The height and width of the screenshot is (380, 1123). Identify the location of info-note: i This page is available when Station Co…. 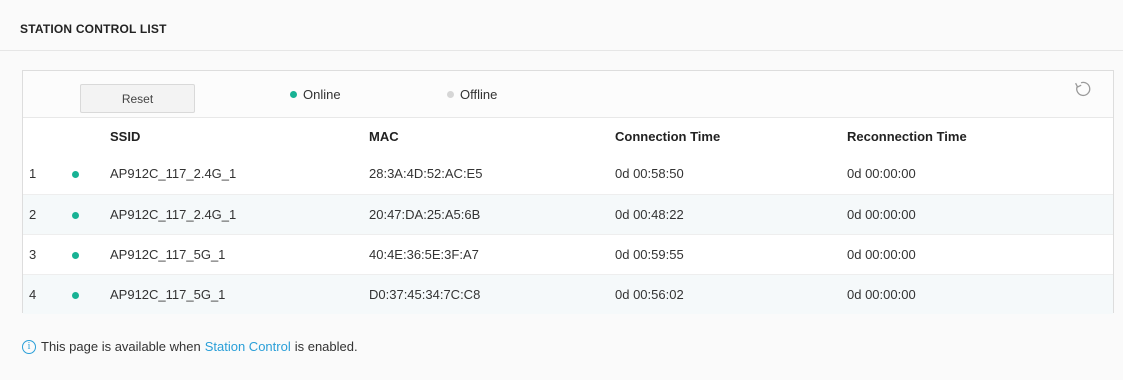
(190, 346).